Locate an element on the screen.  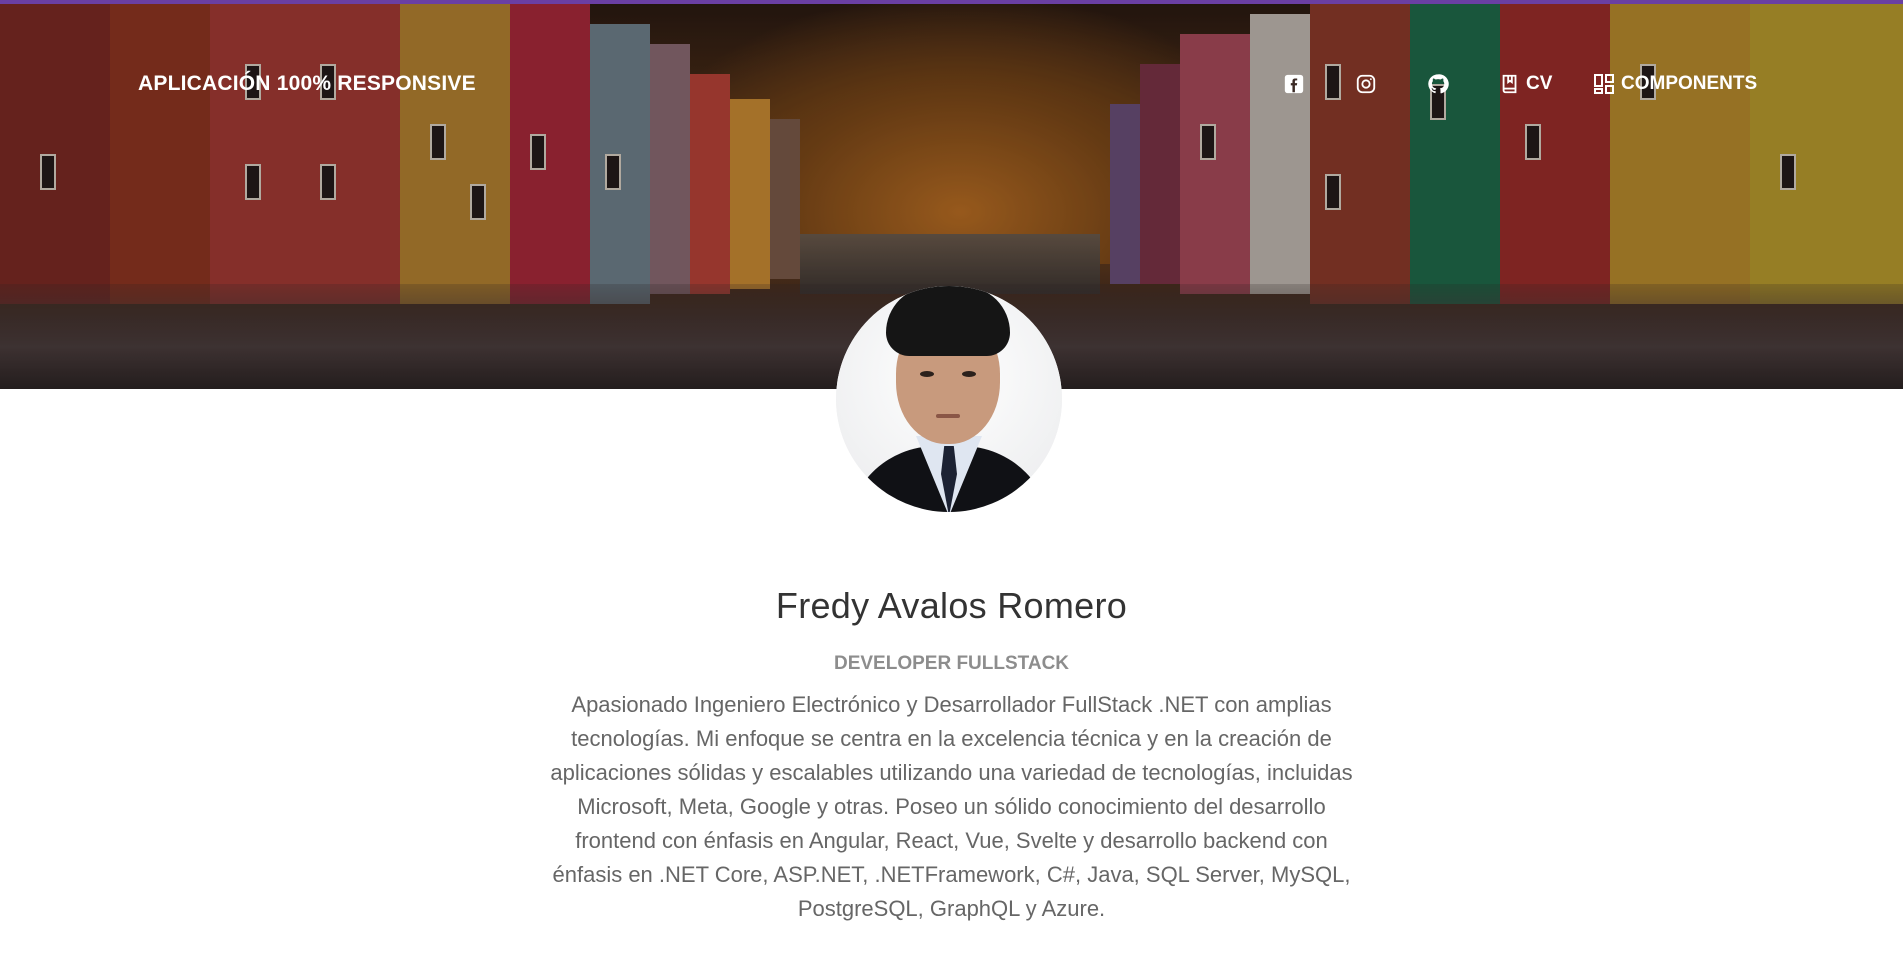
nav-cv-link: CV is located at coordinates (1525, 84).